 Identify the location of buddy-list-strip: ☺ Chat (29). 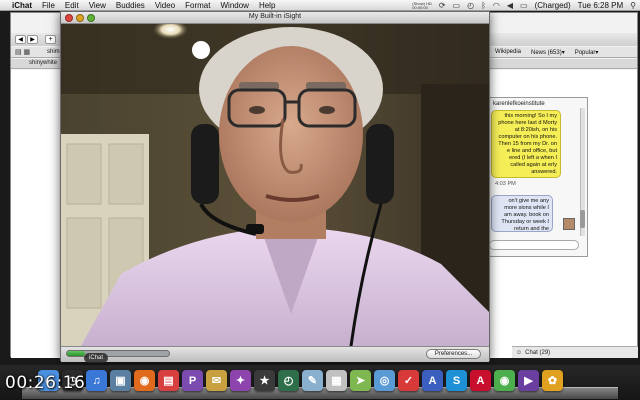
(575, 352).